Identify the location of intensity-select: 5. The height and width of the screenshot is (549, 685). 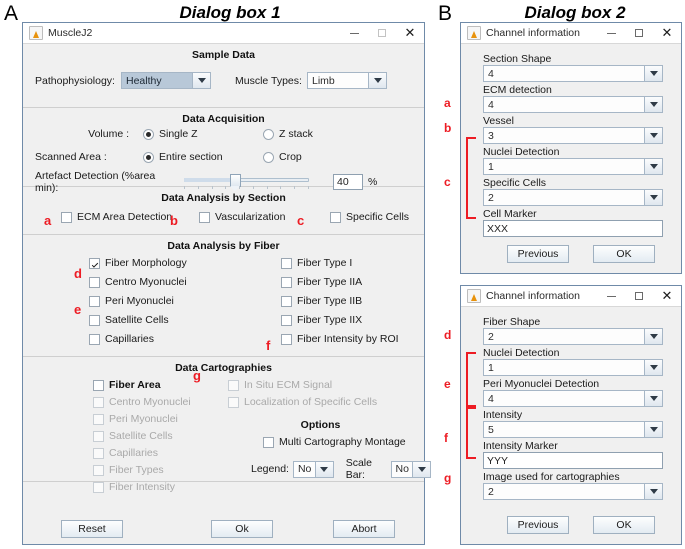
(573, 429).